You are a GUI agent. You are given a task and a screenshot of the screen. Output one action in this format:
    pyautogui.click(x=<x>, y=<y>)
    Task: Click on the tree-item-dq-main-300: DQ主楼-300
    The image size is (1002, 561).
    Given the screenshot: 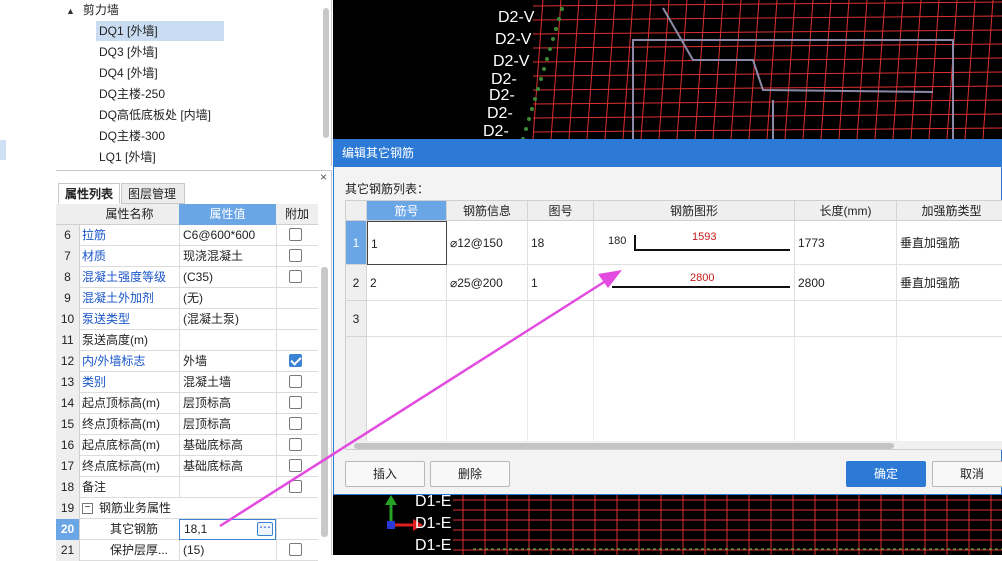 What is the action you would take?
    pyautogui.click(x=130, y=136)
    